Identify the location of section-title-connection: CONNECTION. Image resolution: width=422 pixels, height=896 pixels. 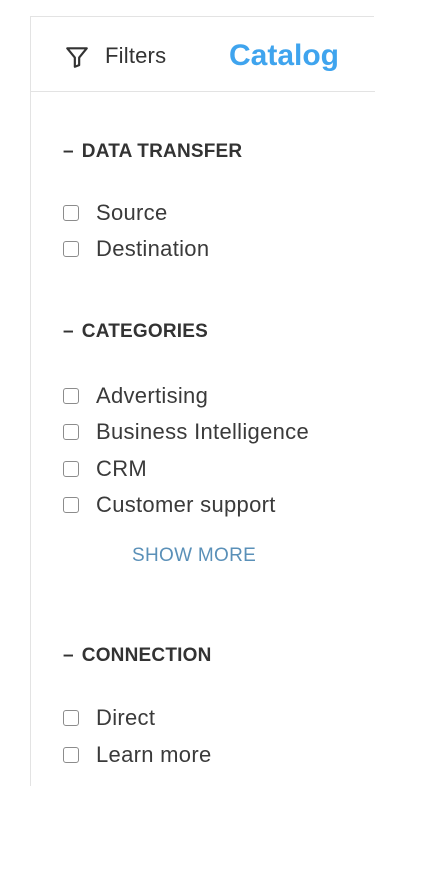
(146, 655).